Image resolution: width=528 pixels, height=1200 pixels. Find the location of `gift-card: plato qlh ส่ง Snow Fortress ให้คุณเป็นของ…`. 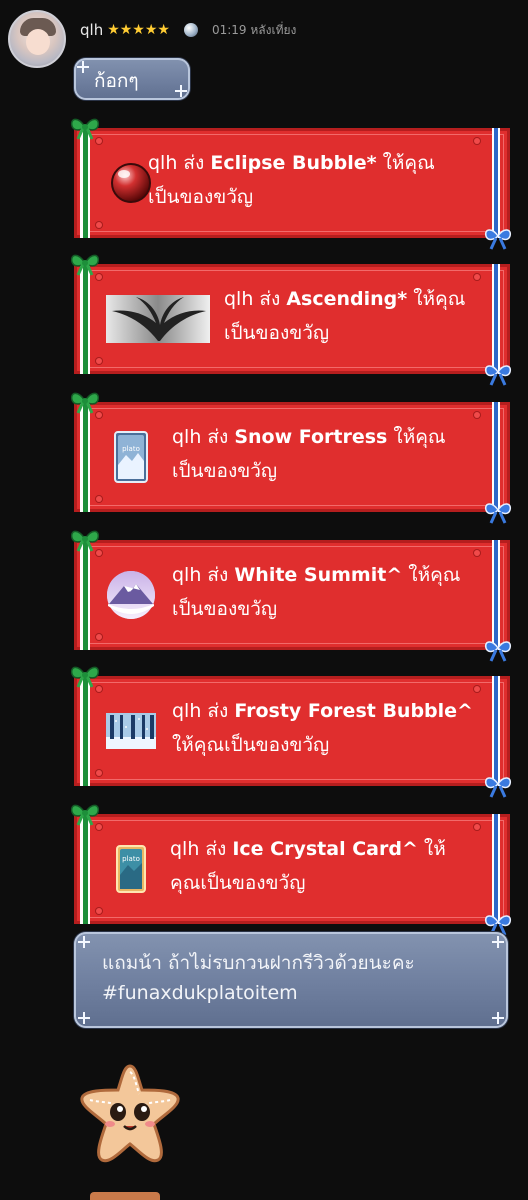

gift-card: plato qlh ส่ง Snow Fortress ให้คุณเป็นของ… is located at coordinates (291, 458).